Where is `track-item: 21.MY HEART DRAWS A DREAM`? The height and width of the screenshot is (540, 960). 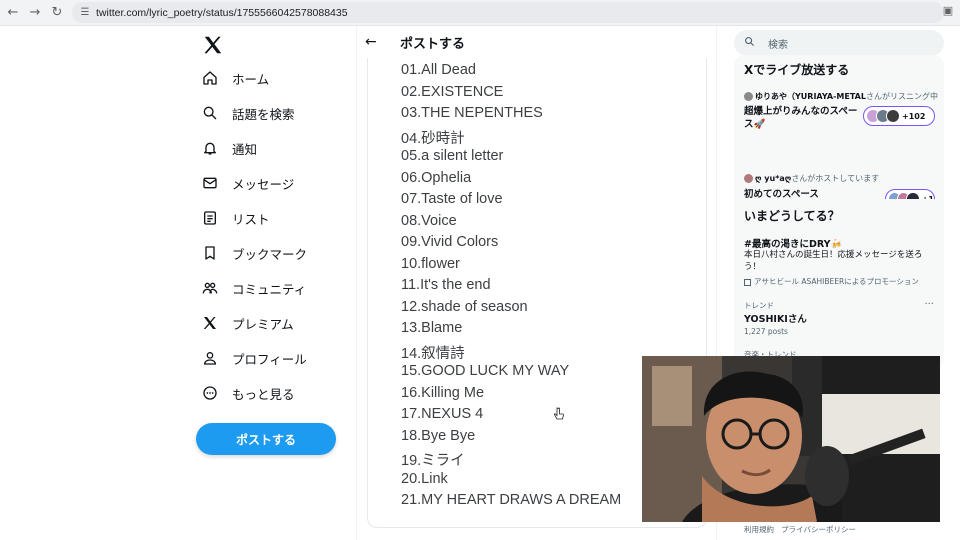 track-item: 21.MY HEART DRAWS A DREAM is located at coordinates (511, 500).